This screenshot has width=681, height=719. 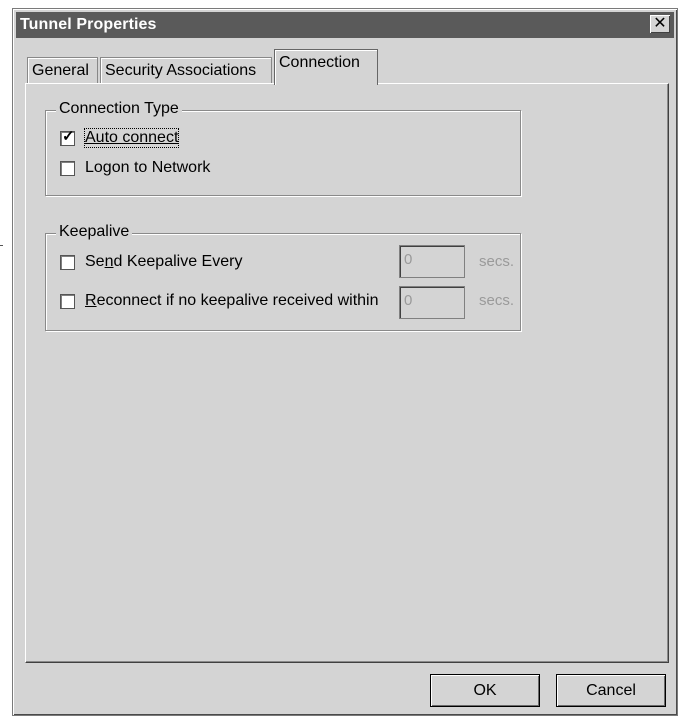 What do you see at coordinates (148, 167) in the screenshot?
I see `logon-network-label: Logon to Network` at bounding box center [148, 167].